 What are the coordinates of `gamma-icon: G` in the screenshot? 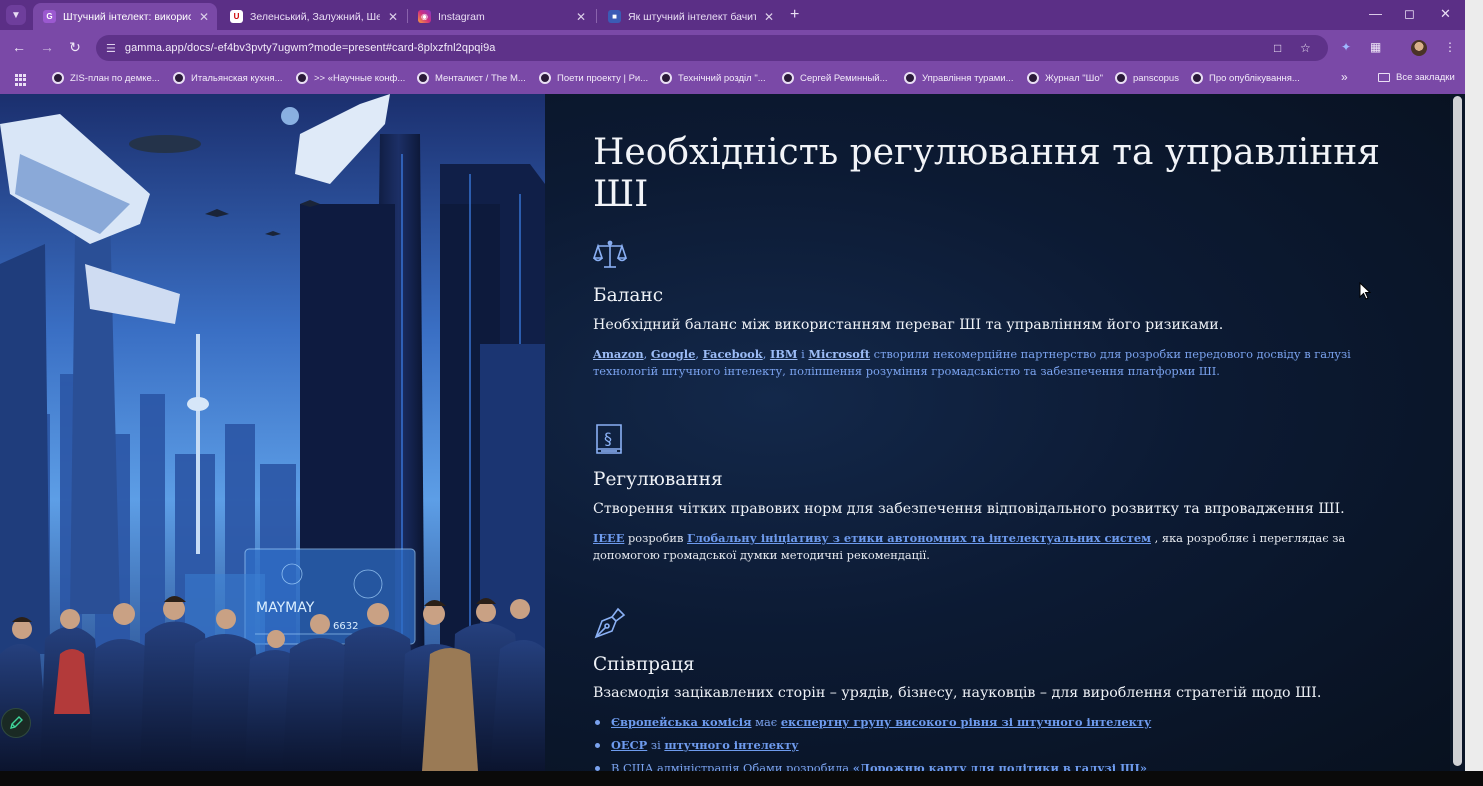 It's located at (49, 16).